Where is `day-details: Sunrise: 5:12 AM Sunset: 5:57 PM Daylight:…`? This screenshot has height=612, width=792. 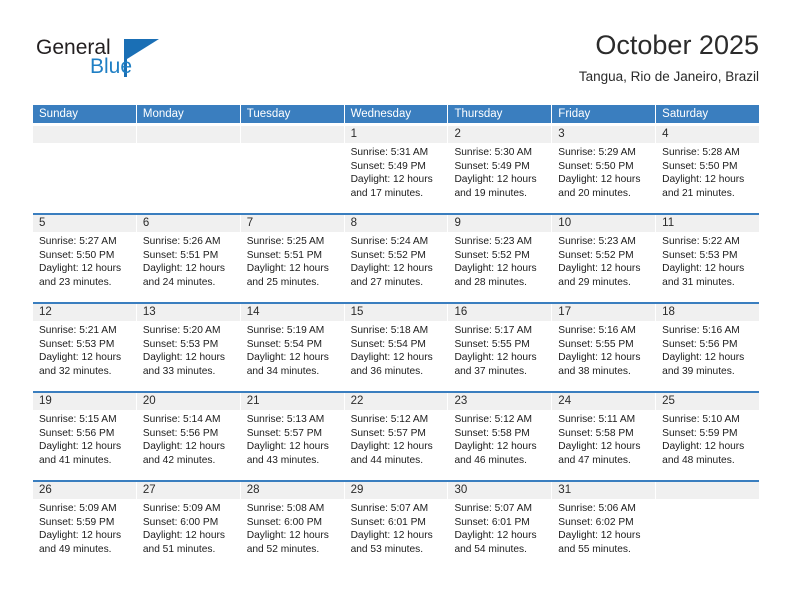 day-details: Sunrise: 5:12 AM Sunset: 5:57 PM Daylight:… is located at coordinates (396, 438).